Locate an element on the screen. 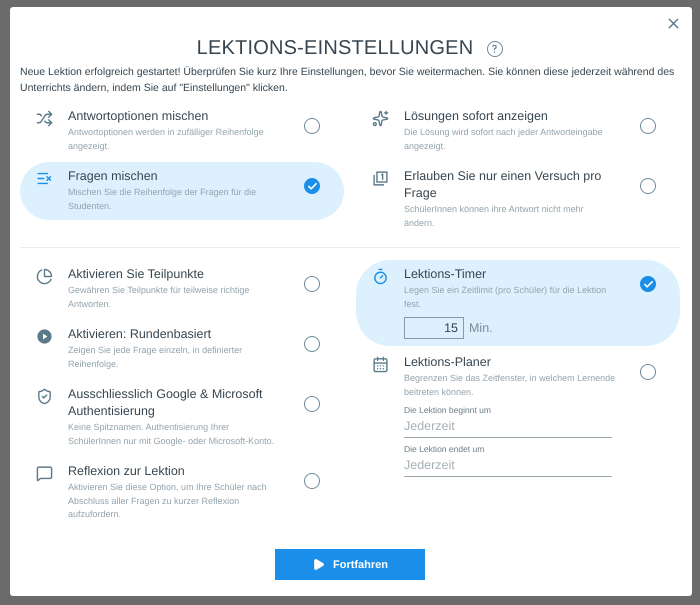 The image size is (700, 605). option-row: Aktivieren Sie Teilpunkte Gewähren Sie Teilpunkte für teilweise richtige Antworten. is located at coordinates (182, 289).